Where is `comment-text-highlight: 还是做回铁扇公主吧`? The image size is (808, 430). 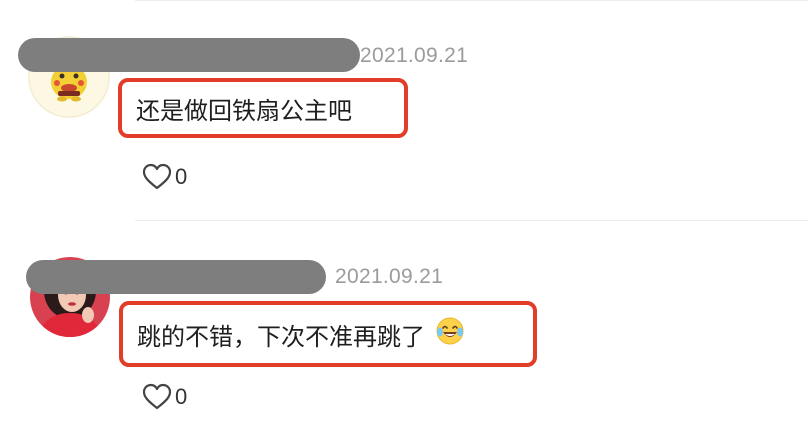
comment-text-highlight: 还是做回铁扇公主吧 is located at coordinates (263, 108).